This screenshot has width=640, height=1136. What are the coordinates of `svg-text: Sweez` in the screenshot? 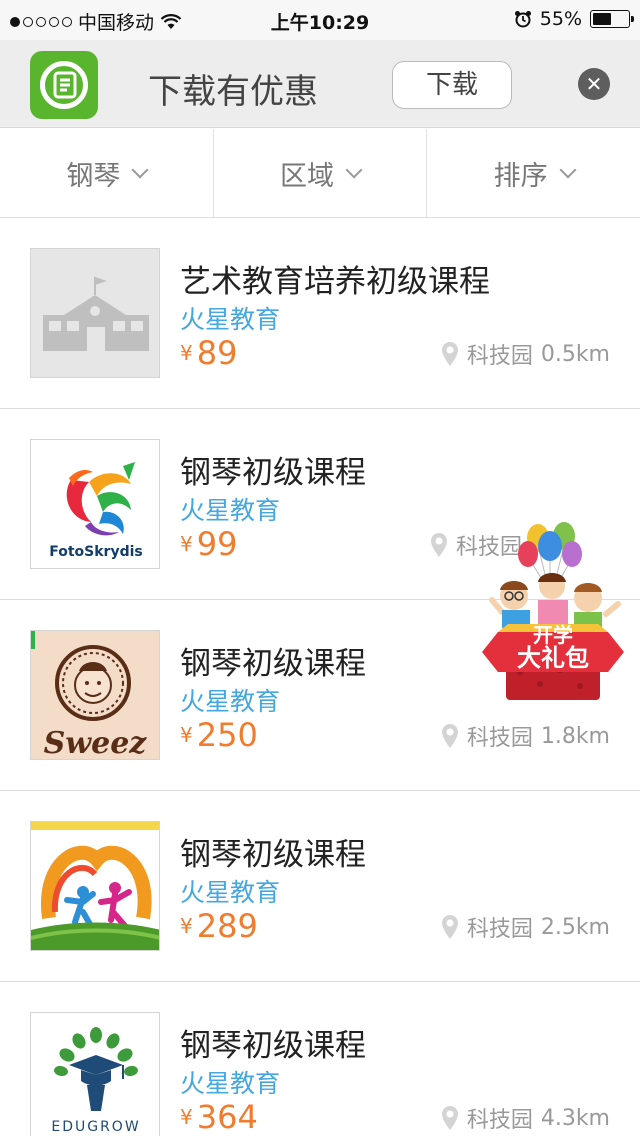 It's located at (96, 743).